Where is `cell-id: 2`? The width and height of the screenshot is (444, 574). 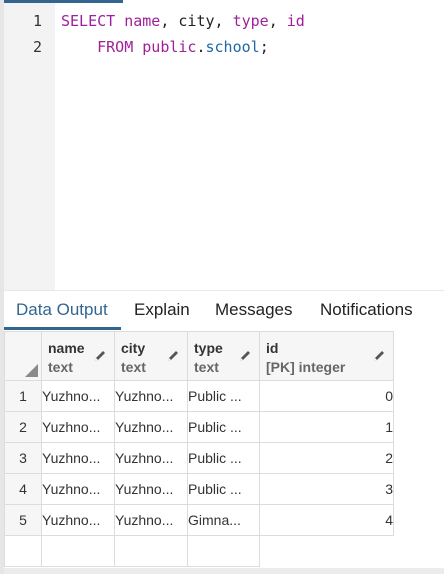 cell-id: 2 is located at coordinates (326, 458).